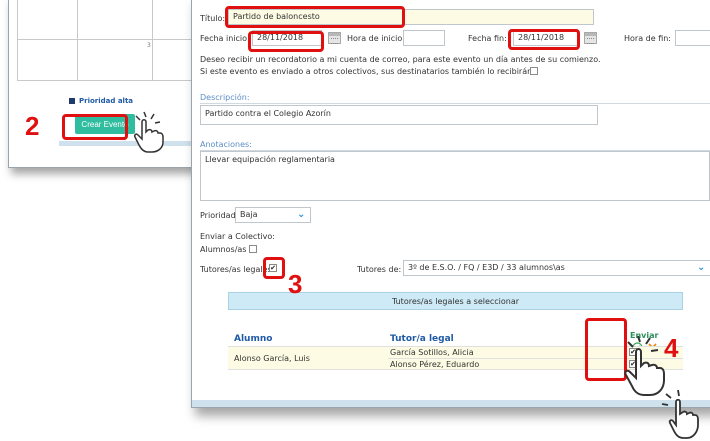 This screenshot has width=710, height=441. What do you see at coordinates (379, 269) in the screenshot?
I see `tutors-of-label: Tutores de:` at bounding box center [379, 269].